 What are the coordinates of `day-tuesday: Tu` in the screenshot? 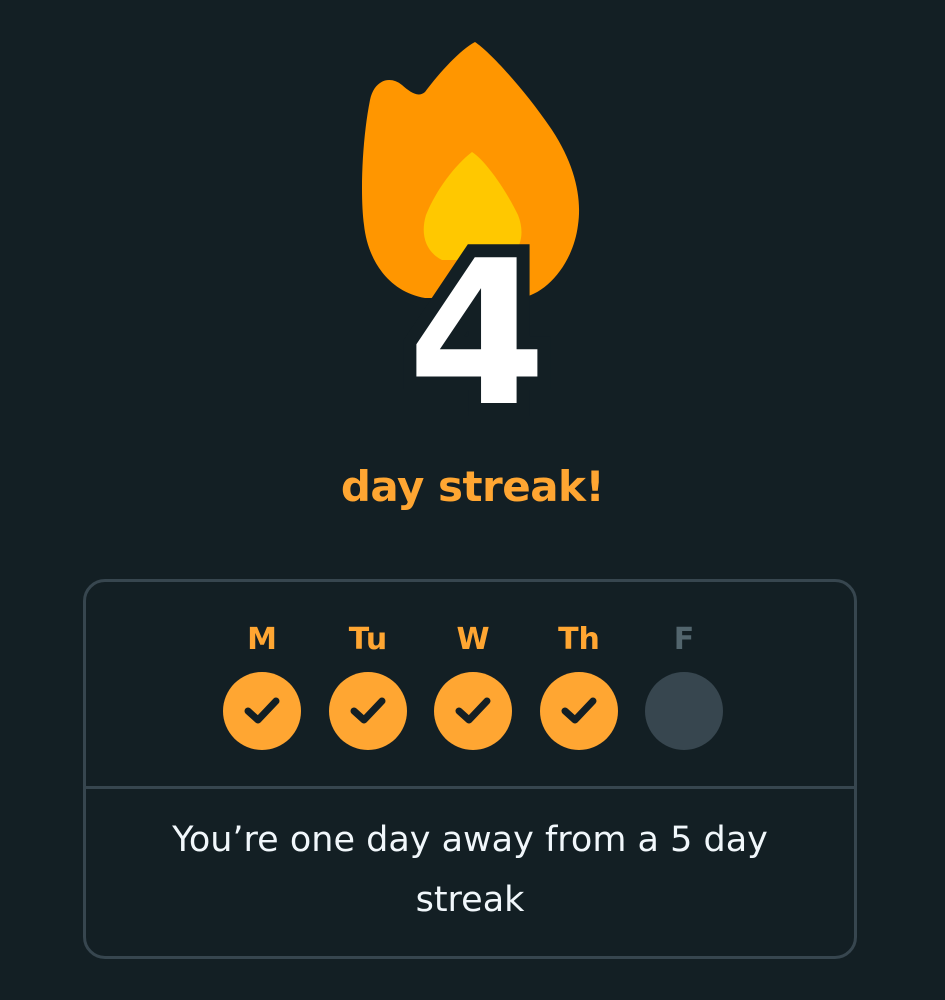 It's located at (368, 685).